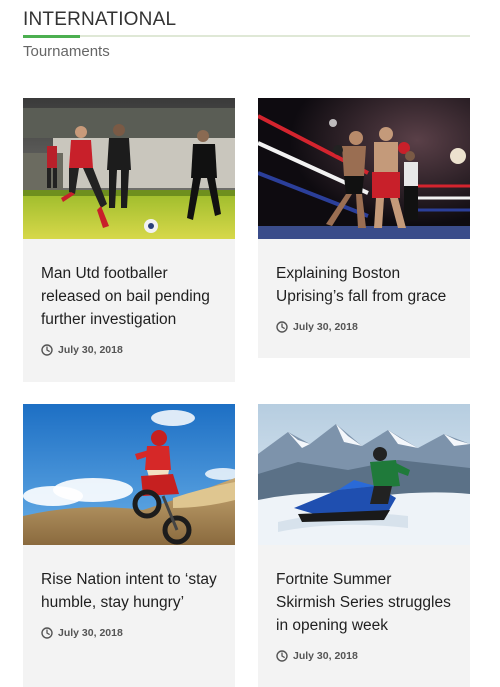 The width and height of the screenshot is (500, 687). I want to click on header-divider, so click(246, 36).